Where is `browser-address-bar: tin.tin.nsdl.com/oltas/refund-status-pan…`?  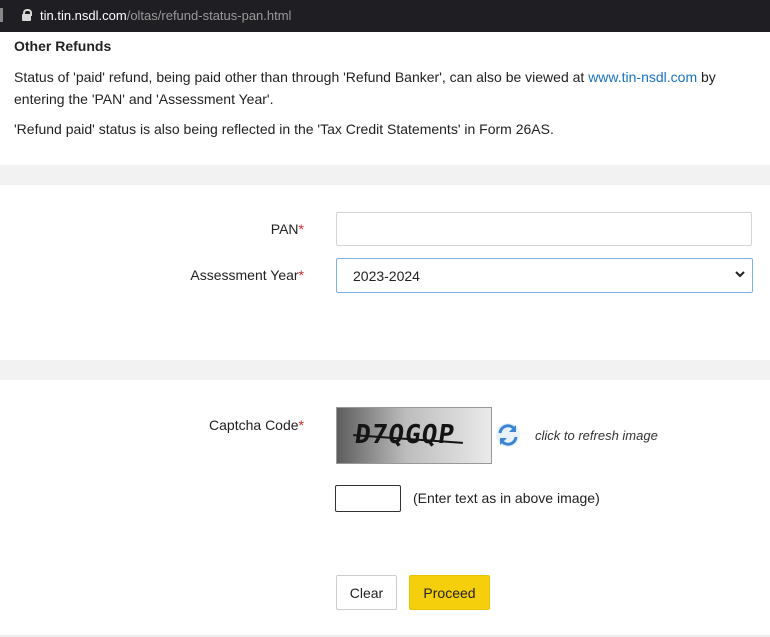 browser-address-bar: tin.tin.nsdl.com/oltas/refund-status-pan… is located at coordinates (385, 16).